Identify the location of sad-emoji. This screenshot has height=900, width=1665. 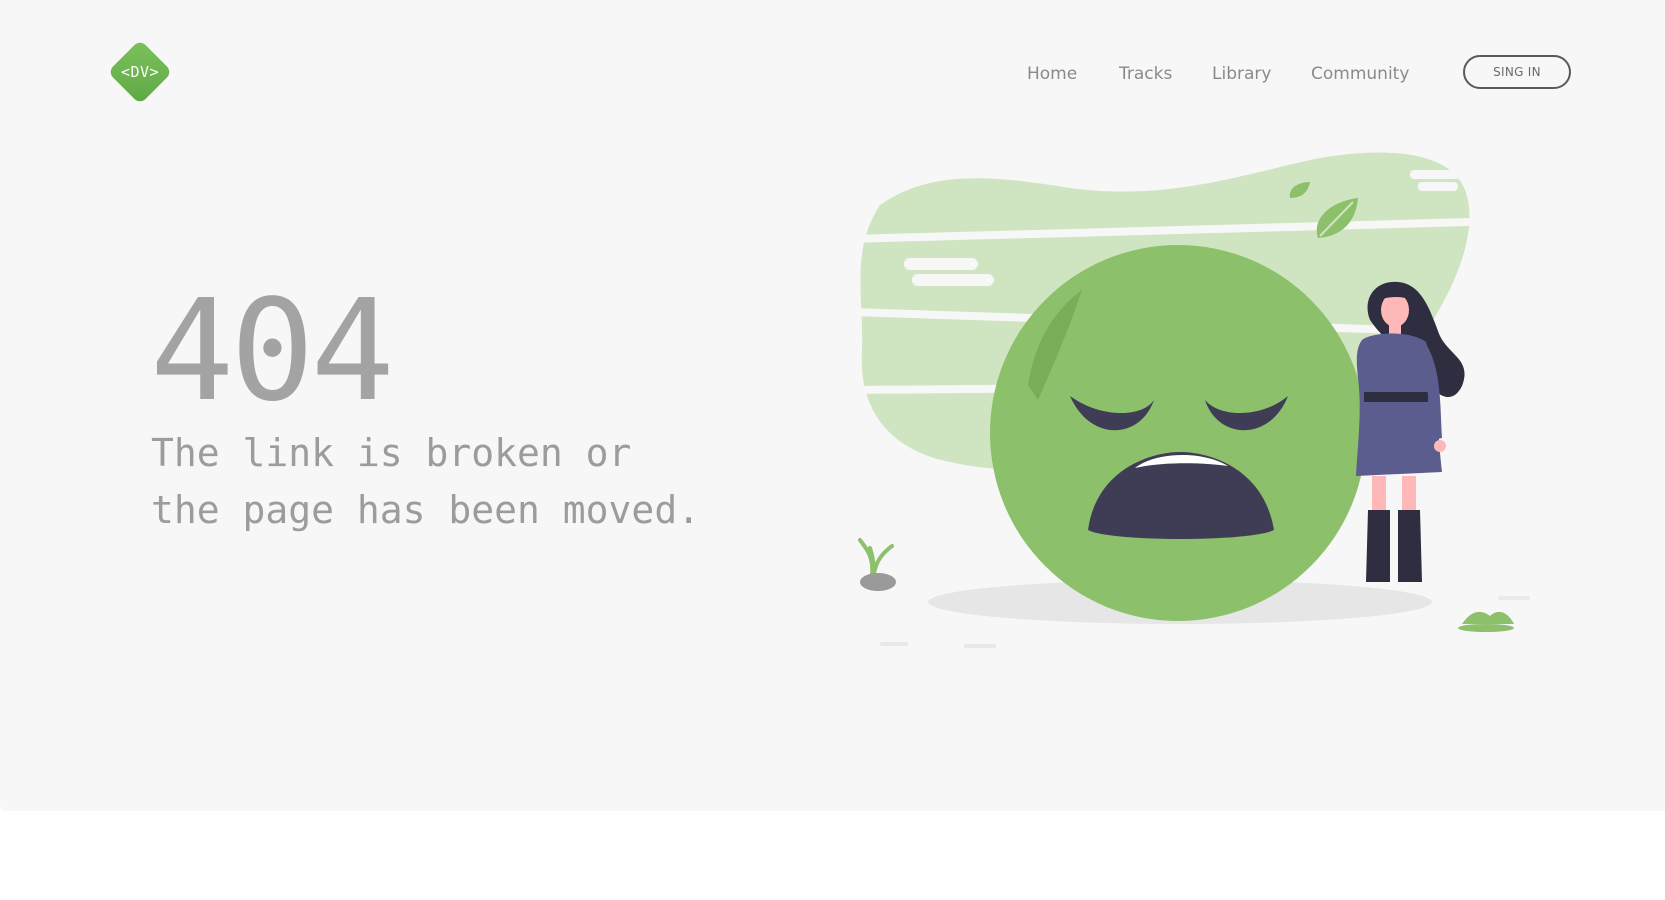
(1178, 433).